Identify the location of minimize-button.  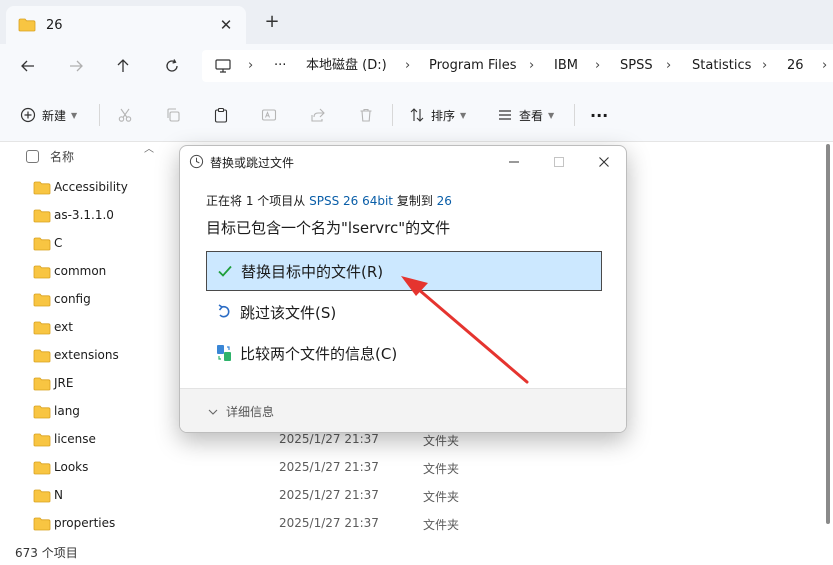
(514, 162).